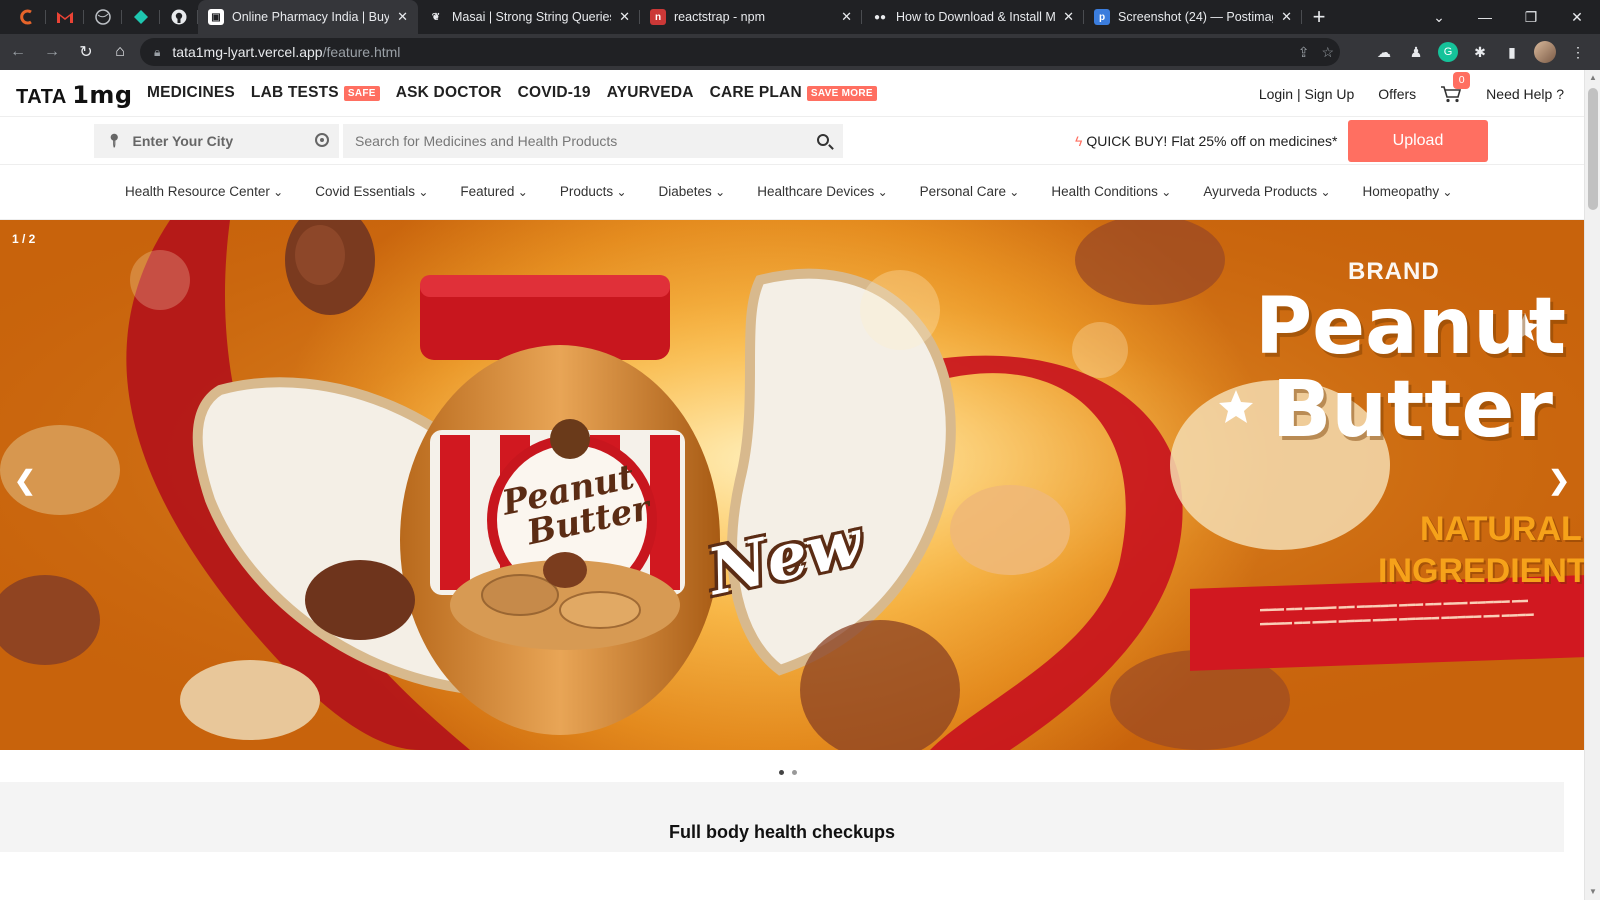 Image resolution: width=1600 pixels, height=900 pixels. What do you see at coordinates (1193, 17) in the screenshot?
I see `tab-postimages: p Screenshot (24) — Postimages ✕` at bounding box center [1193, 17].